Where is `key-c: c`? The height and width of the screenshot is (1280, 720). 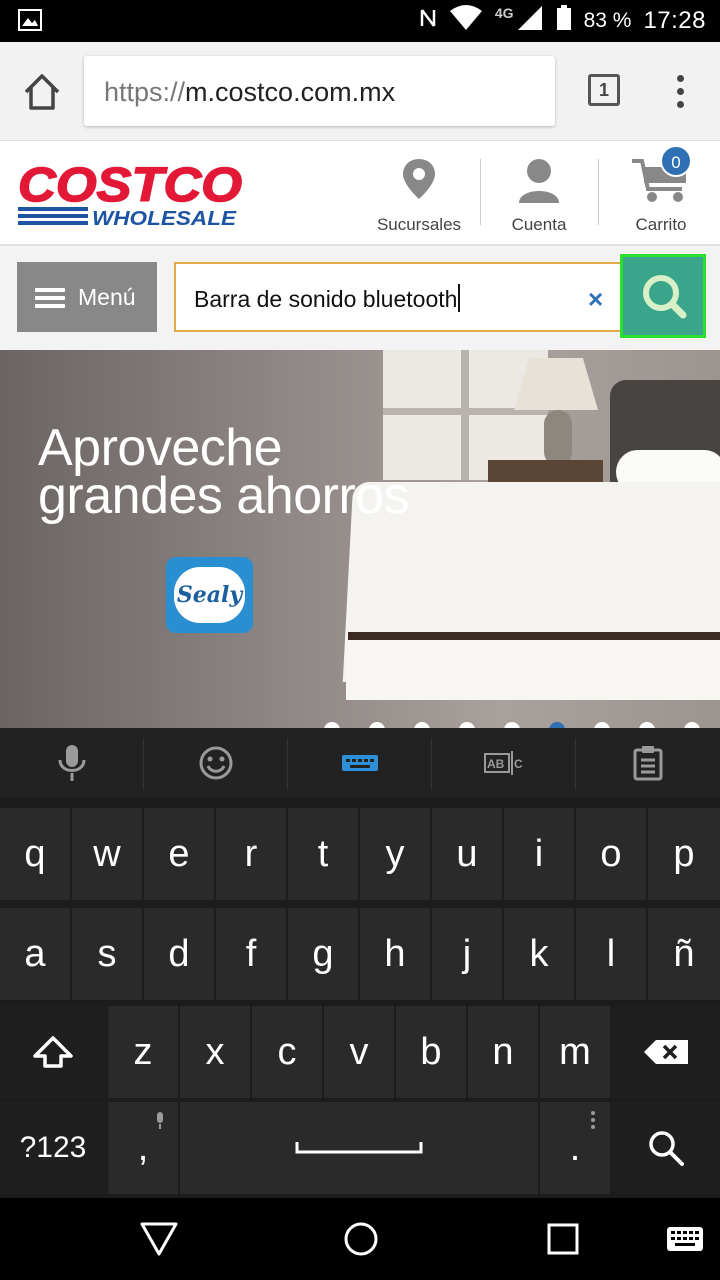
key-c: c is located at coordinates (288, 1052).